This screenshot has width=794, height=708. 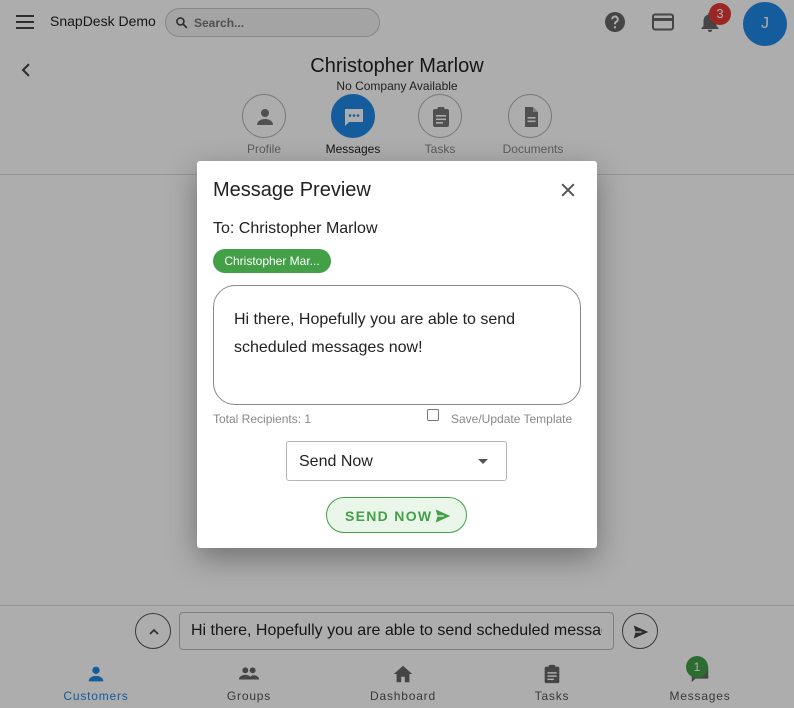 What do you see at coordinates (336, 461) in the screenshot?
I see `send-option-value: Send Now` at bounding box center [336, 461].